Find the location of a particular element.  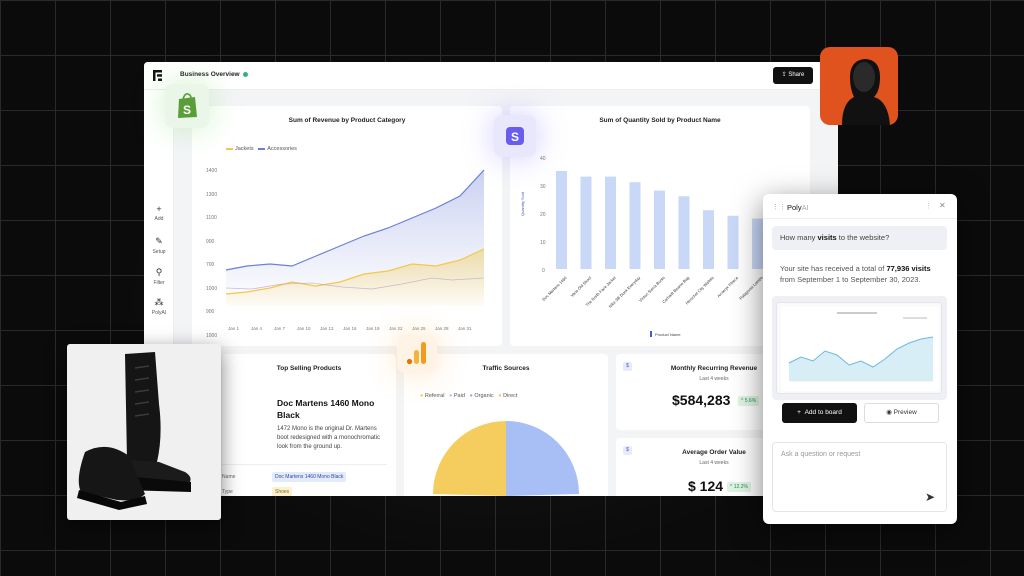

svg-text: Jan 22 is located at coordinates (396, 328).